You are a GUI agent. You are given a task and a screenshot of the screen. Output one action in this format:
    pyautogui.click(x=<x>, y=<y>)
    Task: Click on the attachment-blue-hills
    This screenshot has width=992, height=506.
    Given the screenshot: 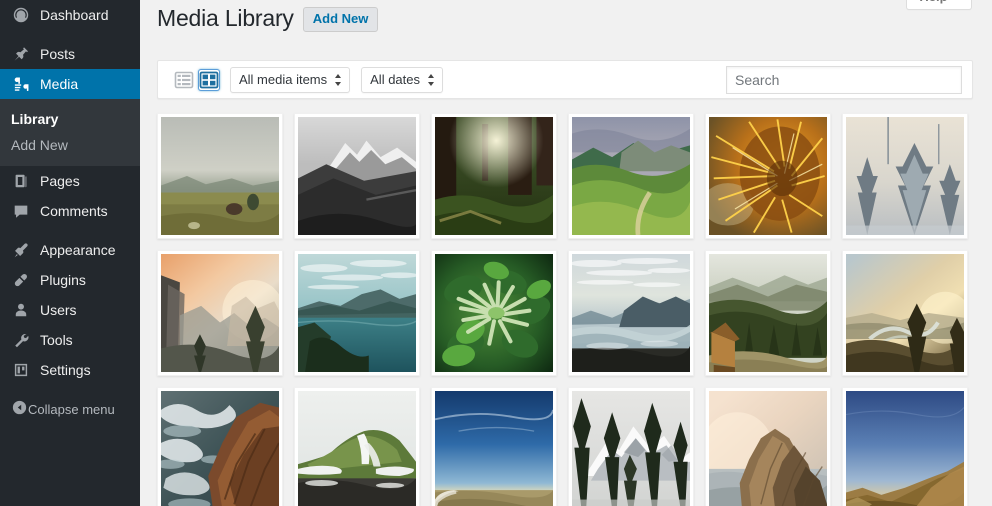 What is the action you would take?
    pyautogui.click(x=905, y=446)
    